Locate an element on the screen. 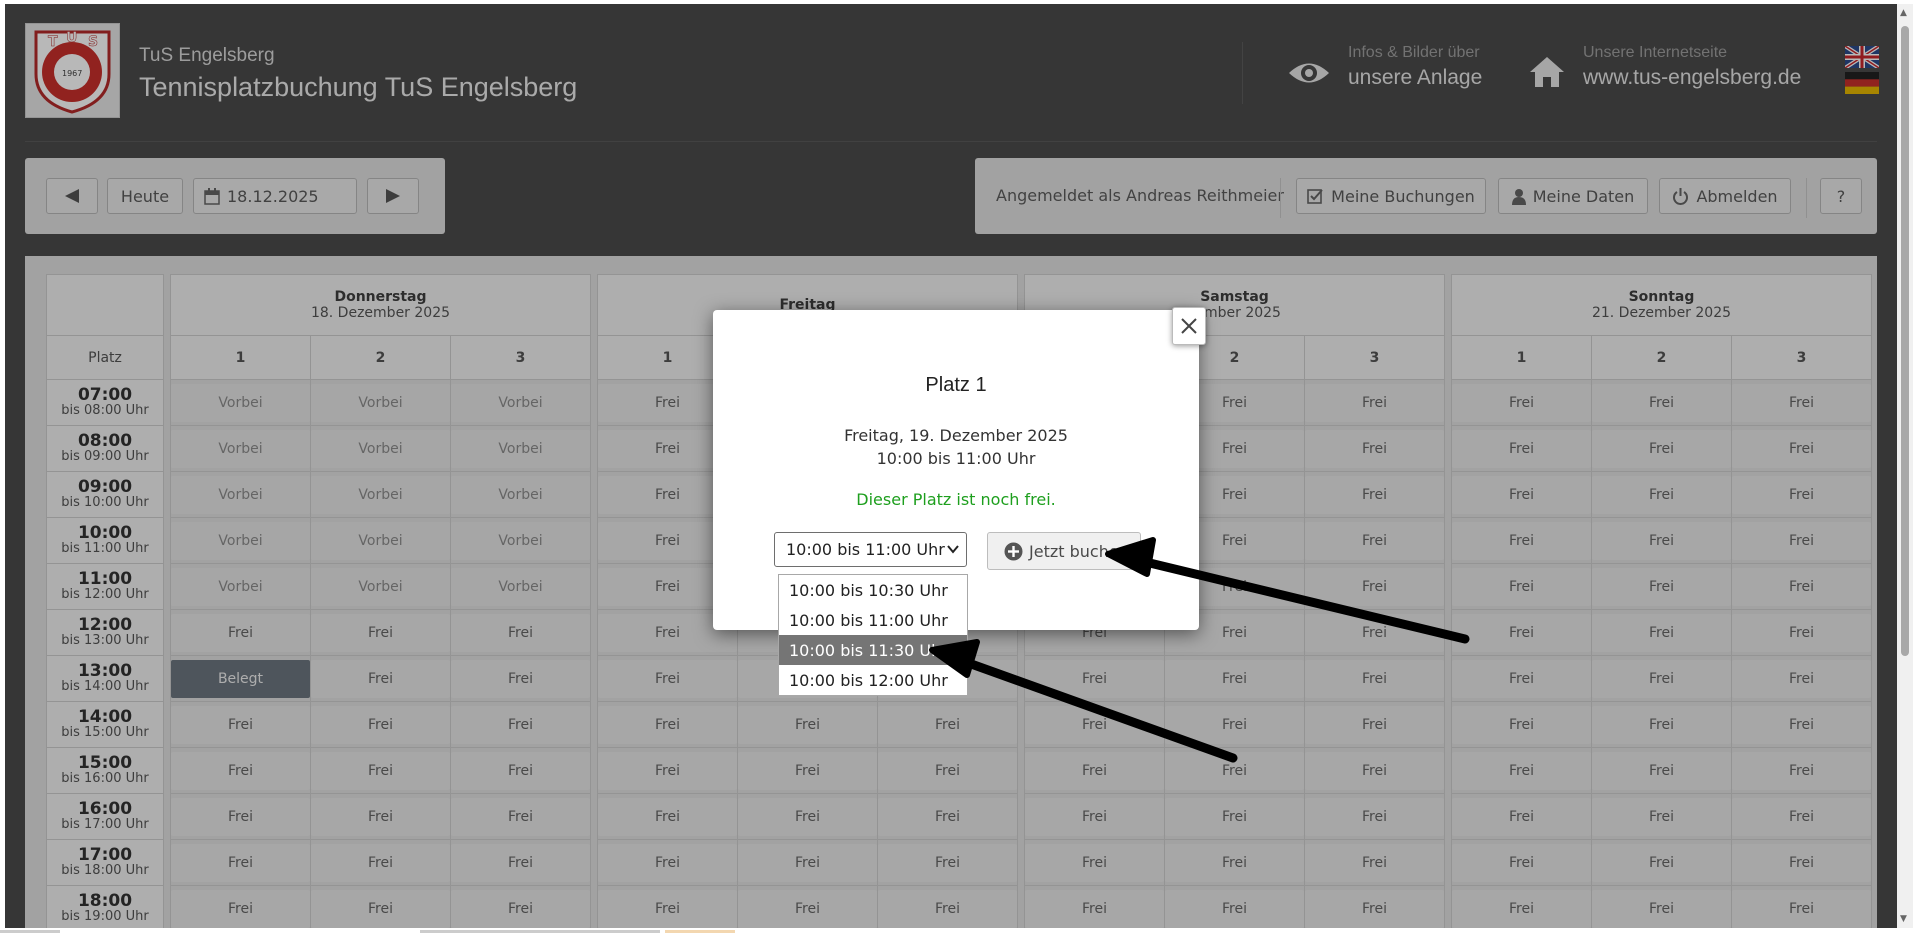  window-bottom-edge is located at coordinates (959, 931).